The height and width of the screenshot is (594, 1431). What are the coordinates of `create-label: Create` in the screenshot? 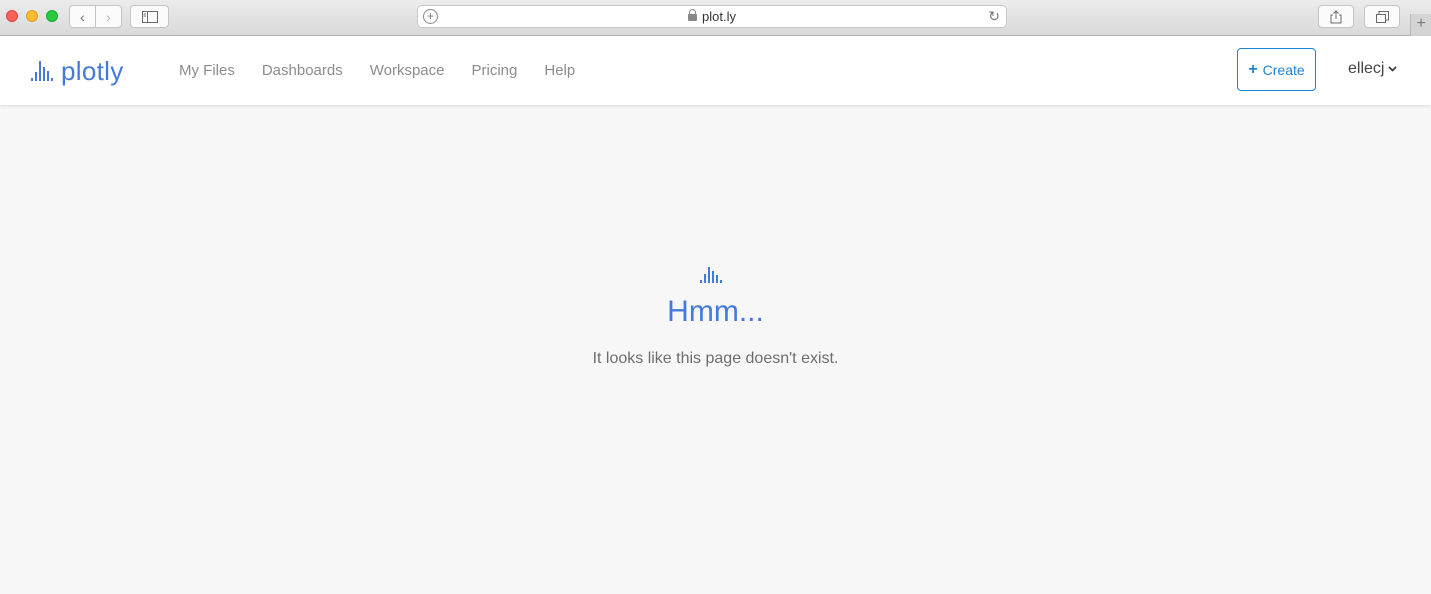 It's located at (1283, 69).